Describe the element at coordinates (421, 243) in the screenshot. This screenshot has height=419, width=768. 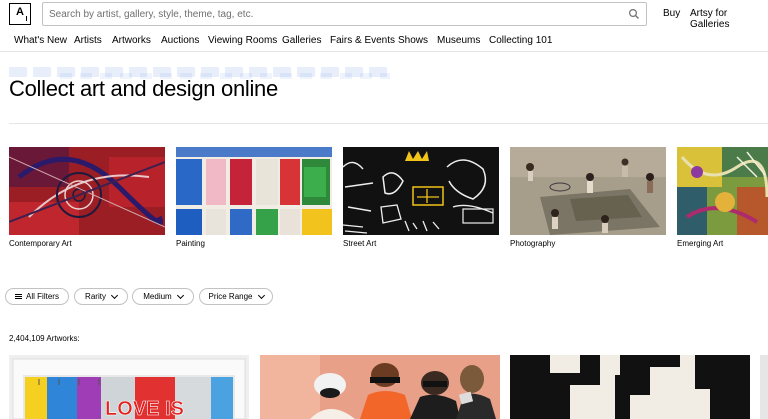
I see `category-label: Street Art` at that location.